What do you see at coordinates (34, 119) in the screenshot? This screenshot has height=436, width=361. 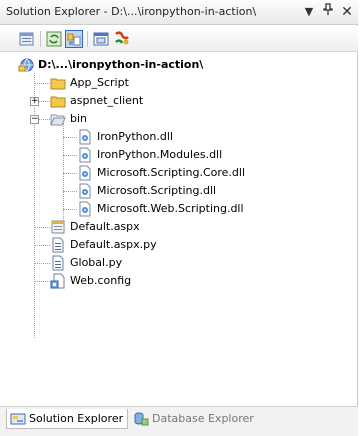 I see `collapse-toggle: −` at bounding box center [34, 119].